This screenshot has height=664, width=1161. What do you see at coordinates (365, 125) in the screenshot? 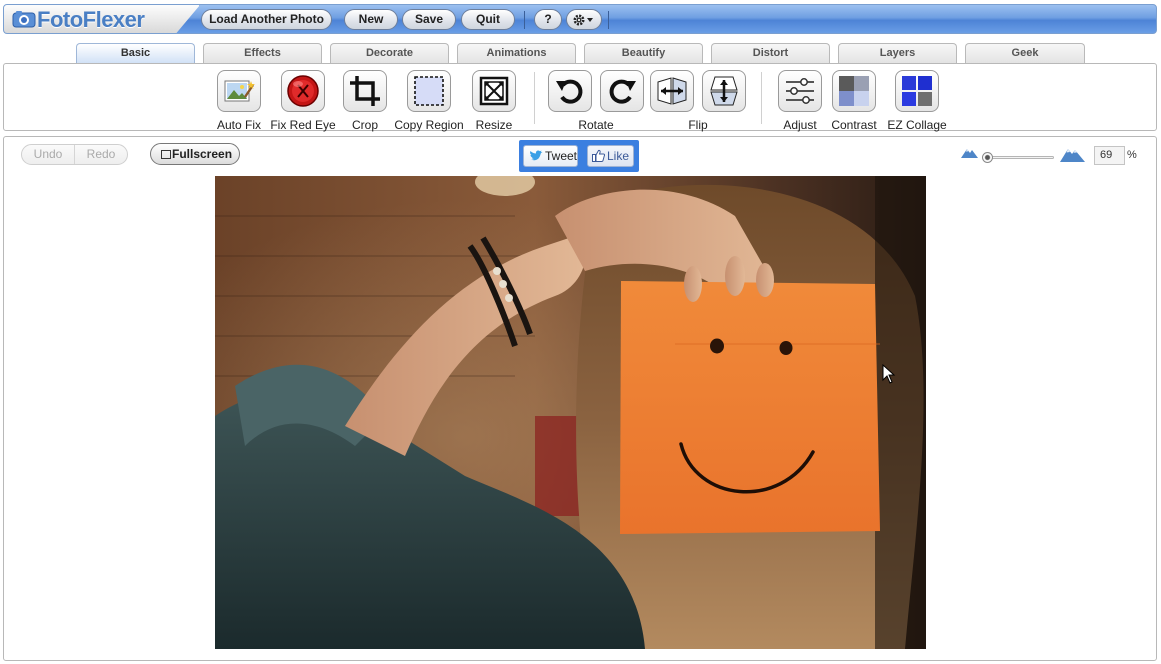
I see `crop-label: Crop` at bounding box center [365, 125].